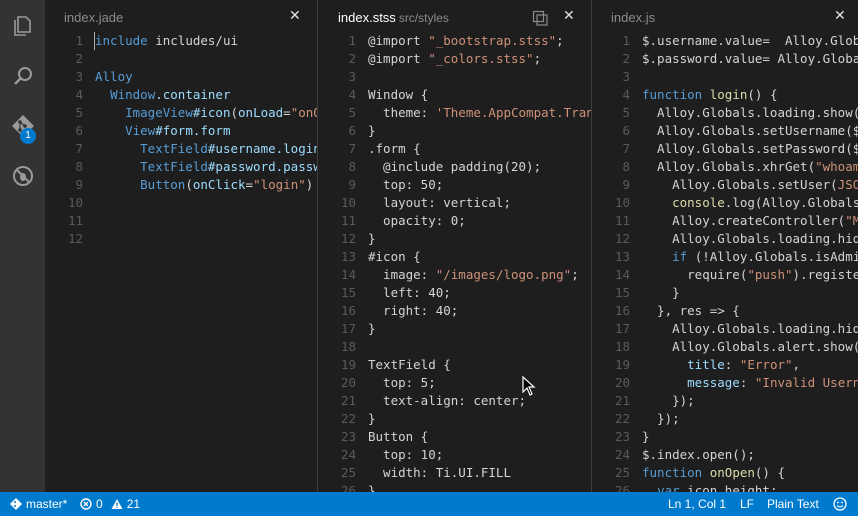  Describe the element at coordinates (691, 310) in the screenshot. I see `code-token: }, res => {` at that location.